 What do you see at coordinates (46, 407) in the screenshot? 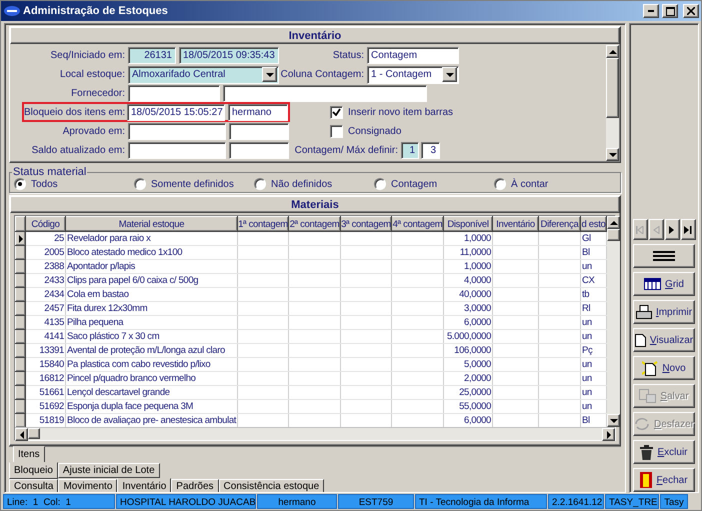
I see `table-cell: 51692` at bounding box center [46, 407].